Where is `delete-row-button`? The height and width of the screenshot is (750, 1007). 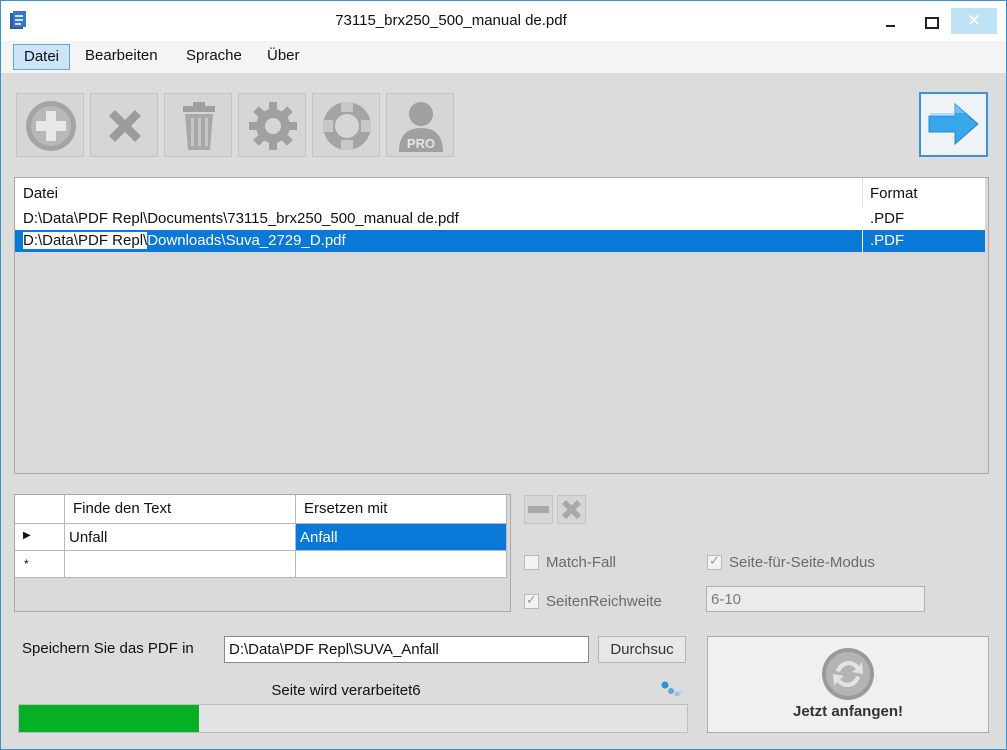
delete-row-button is located at coordinates (571, 509).